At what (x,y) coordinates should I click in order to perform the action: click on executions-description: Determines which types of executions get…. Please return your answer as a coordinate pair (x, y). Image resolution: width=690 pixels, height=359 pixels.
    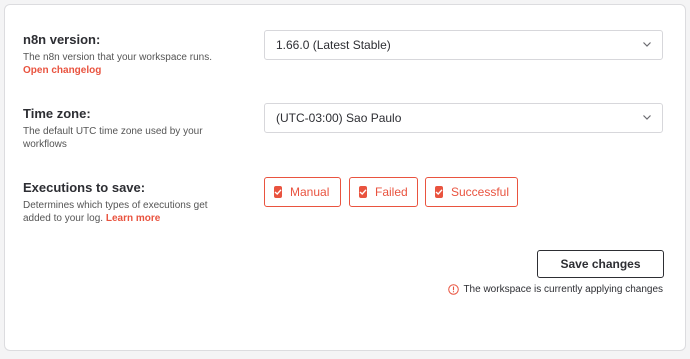
    Looking at the image, I should click on (115, 212).